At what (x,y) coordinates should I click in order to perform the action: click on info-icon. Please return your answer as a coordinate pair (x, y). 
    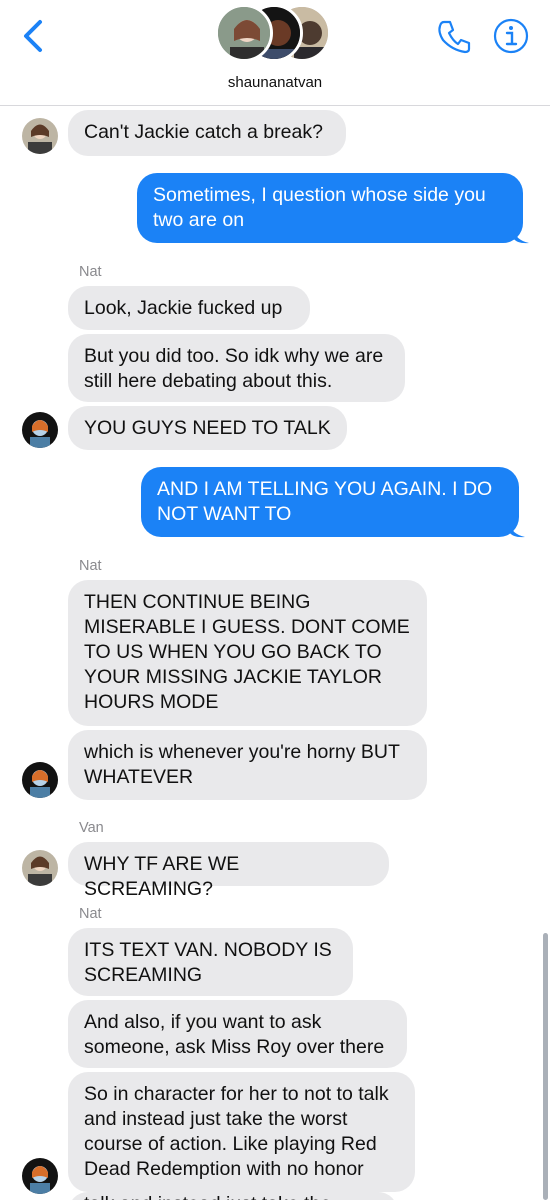
    Looking at the image, I should click on (511, 36).